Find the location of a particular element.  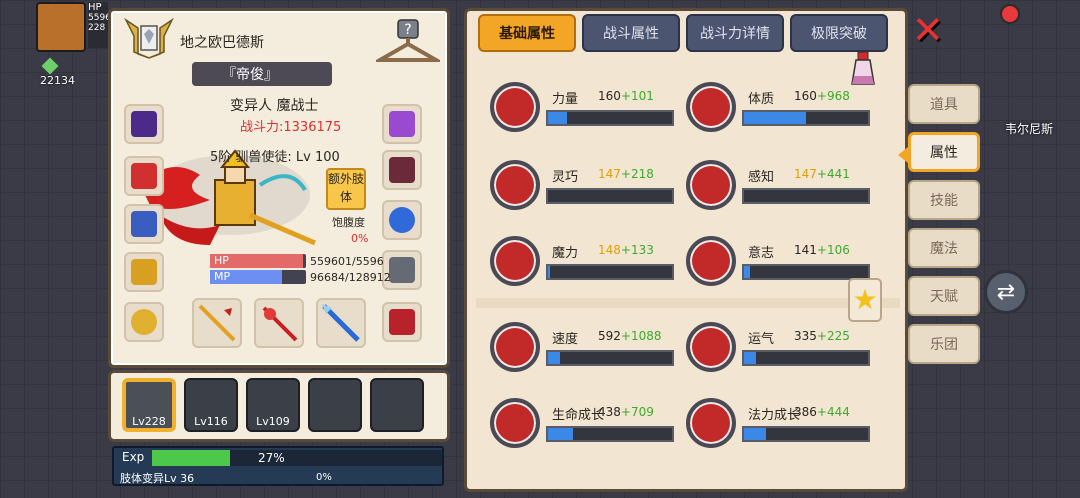

side-menu-item: 属性 is located at coordinates (944, 152).